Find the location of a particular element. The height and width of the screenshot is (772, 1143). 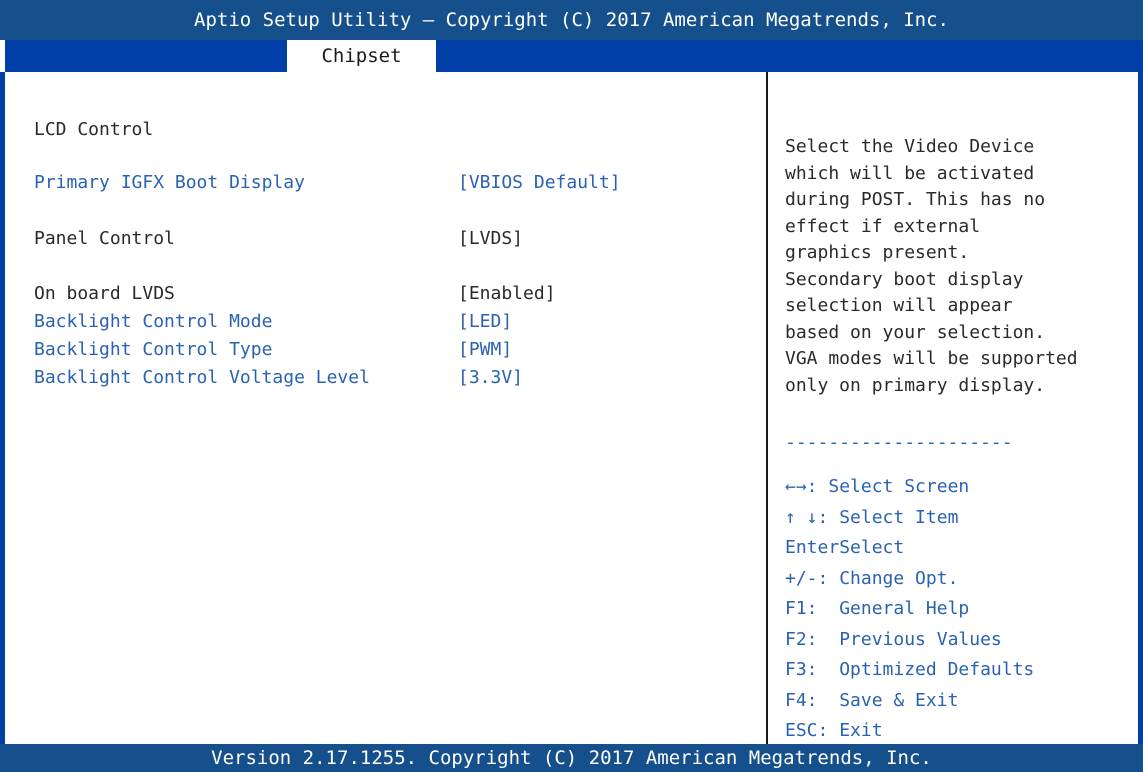

setting-label: Backlight Control Voltage Level is located at coordinates (202, 377).